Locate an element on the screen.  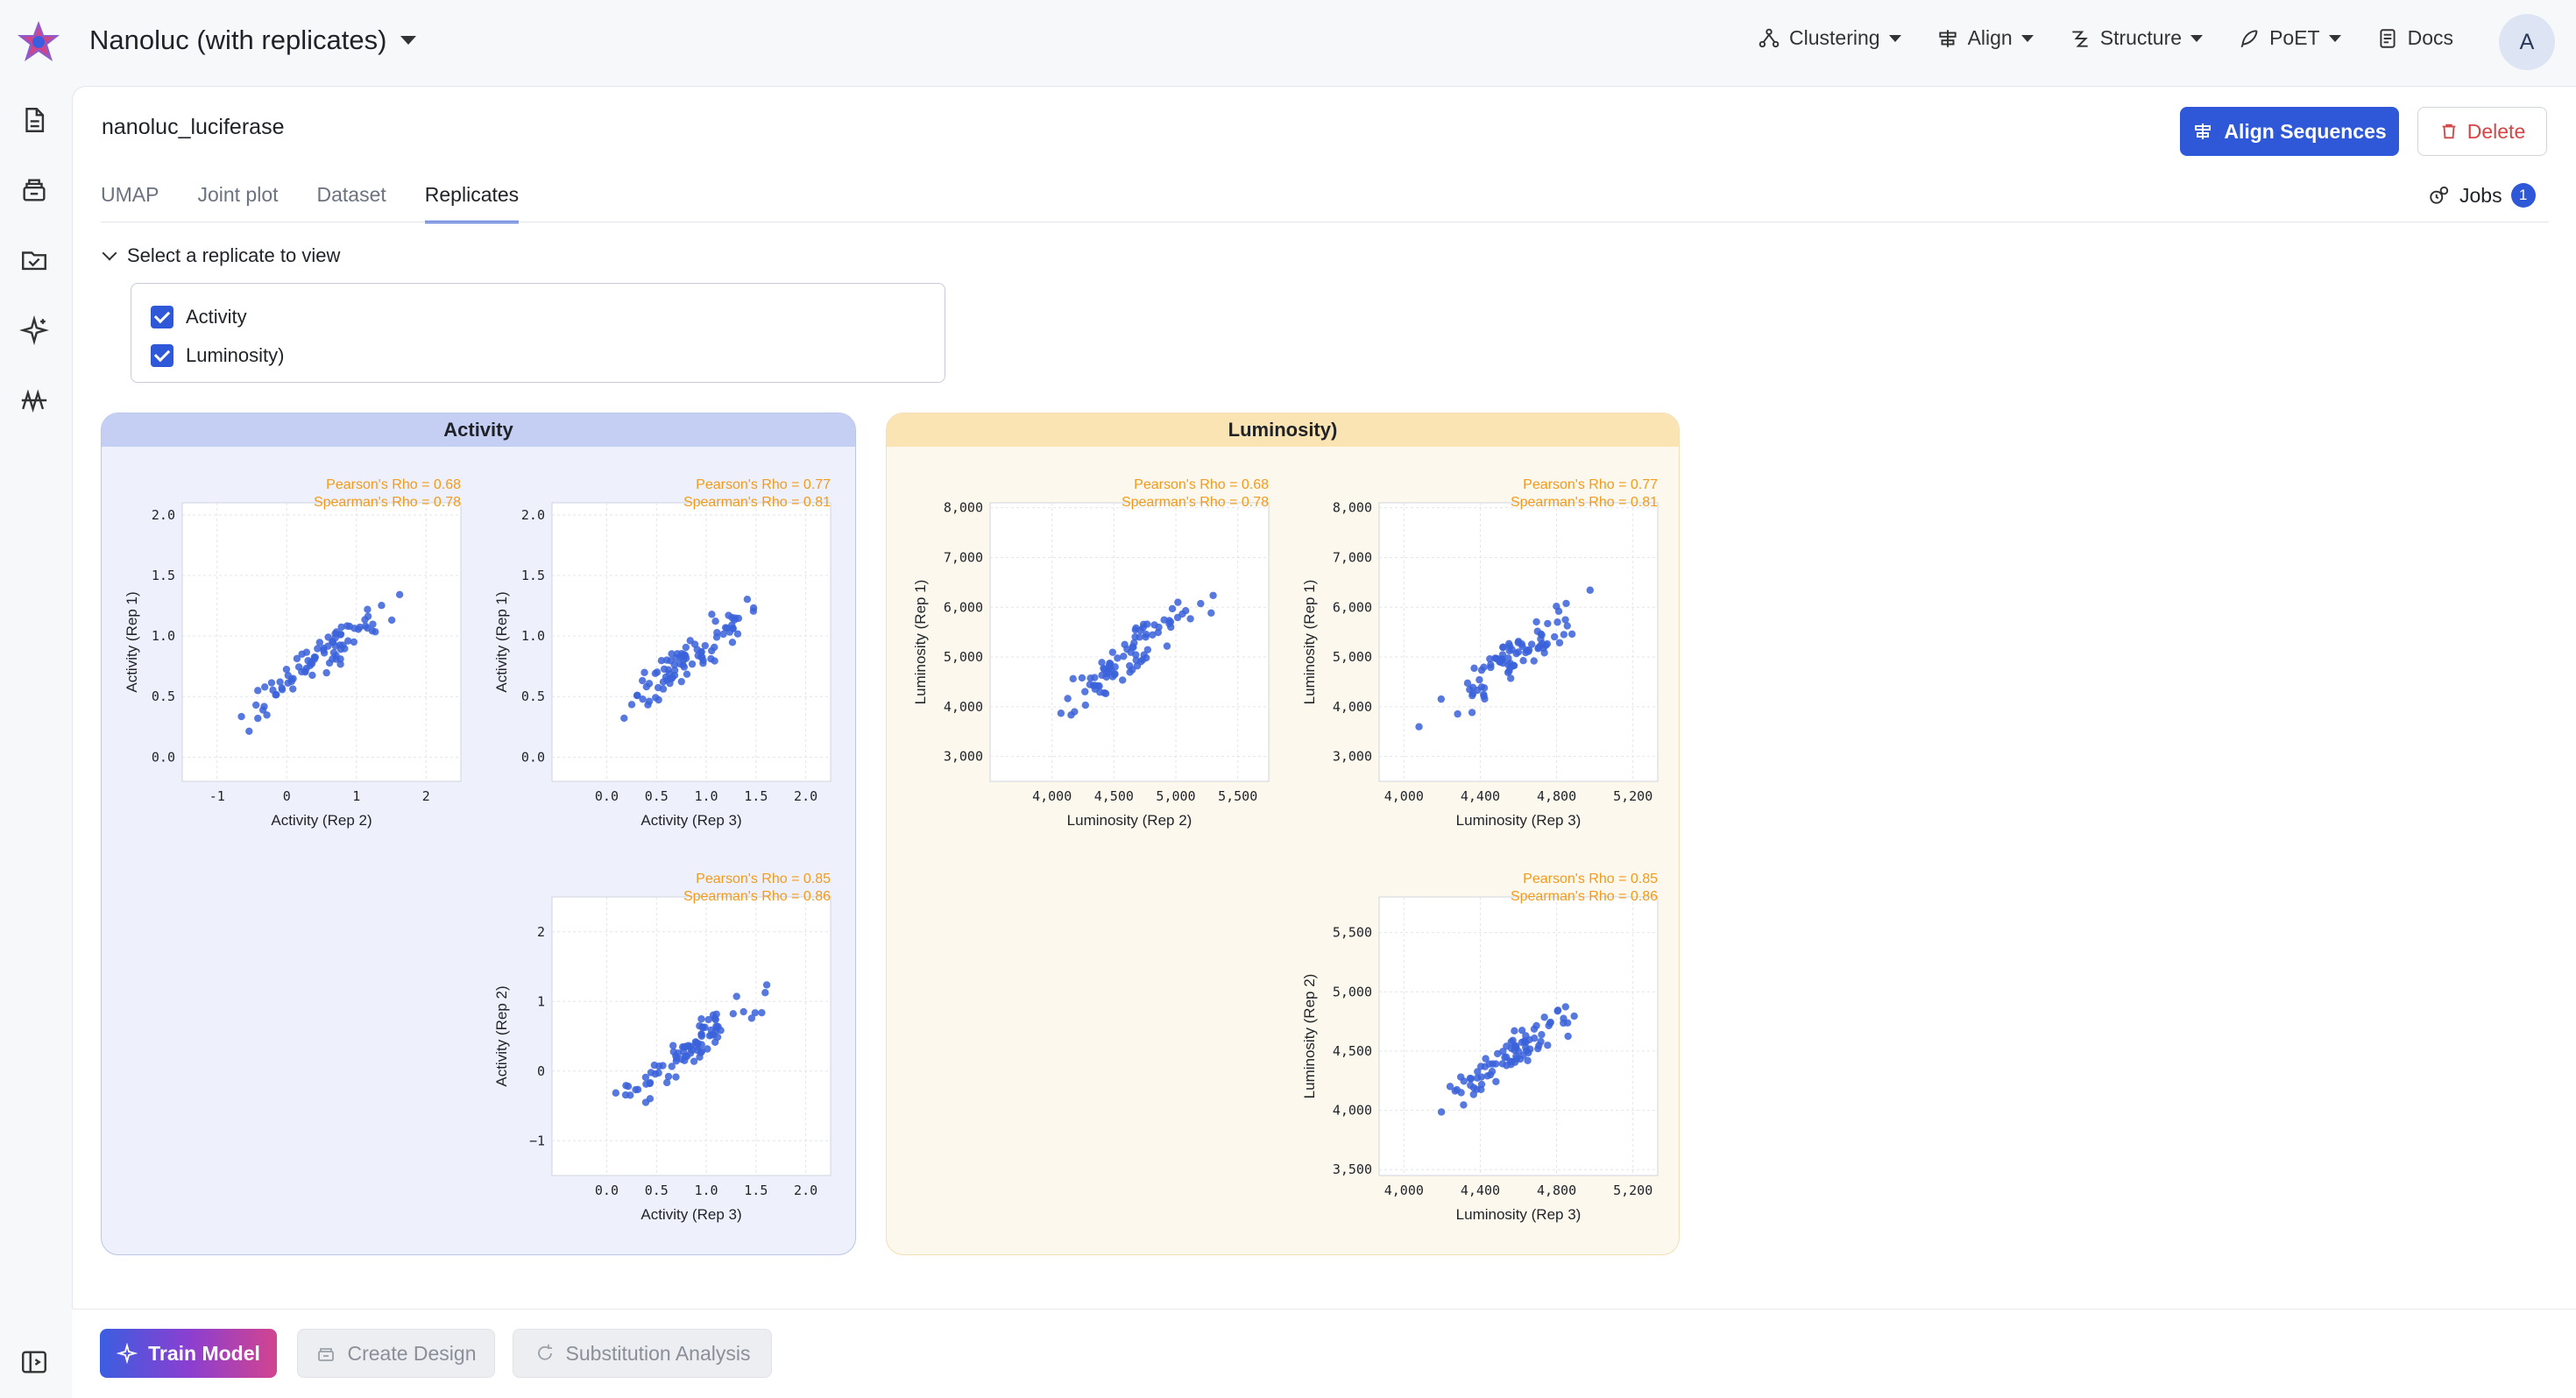
x-axis-label: Luminosity (Rep 2) is located at coordinates (1129, 820).